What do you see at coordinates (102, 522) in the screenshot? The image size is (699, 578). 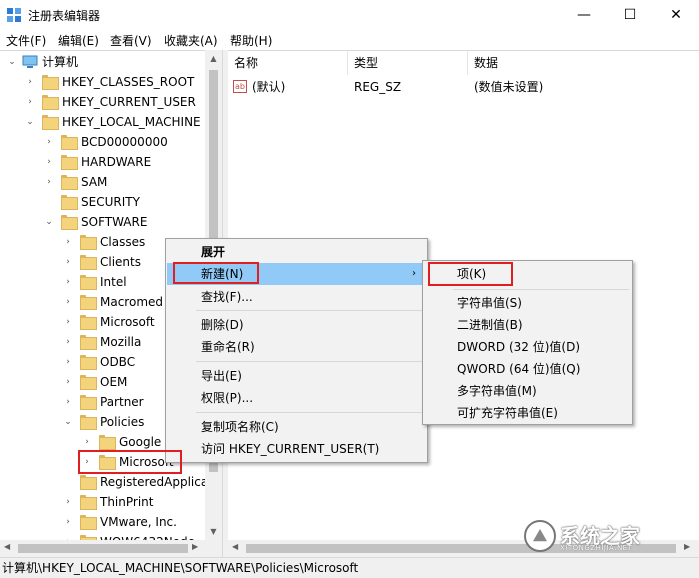 I see `tree-item: › VMware, Inc.` at bounding box center [102, 522].